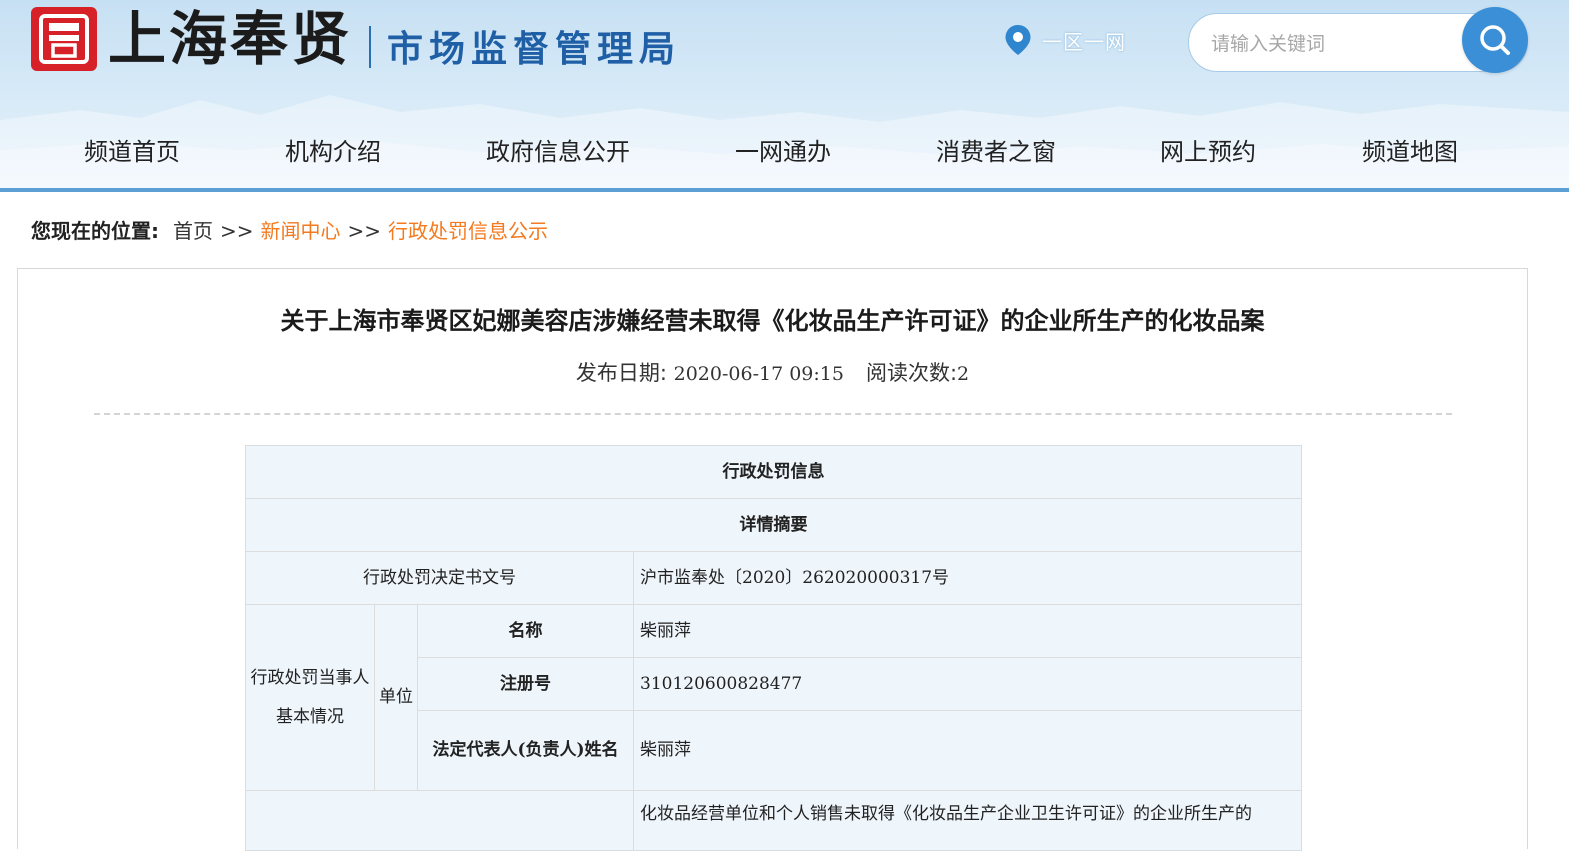  I want to click on breadcrumb-news-center: 新闻中心, so click(301, 231).